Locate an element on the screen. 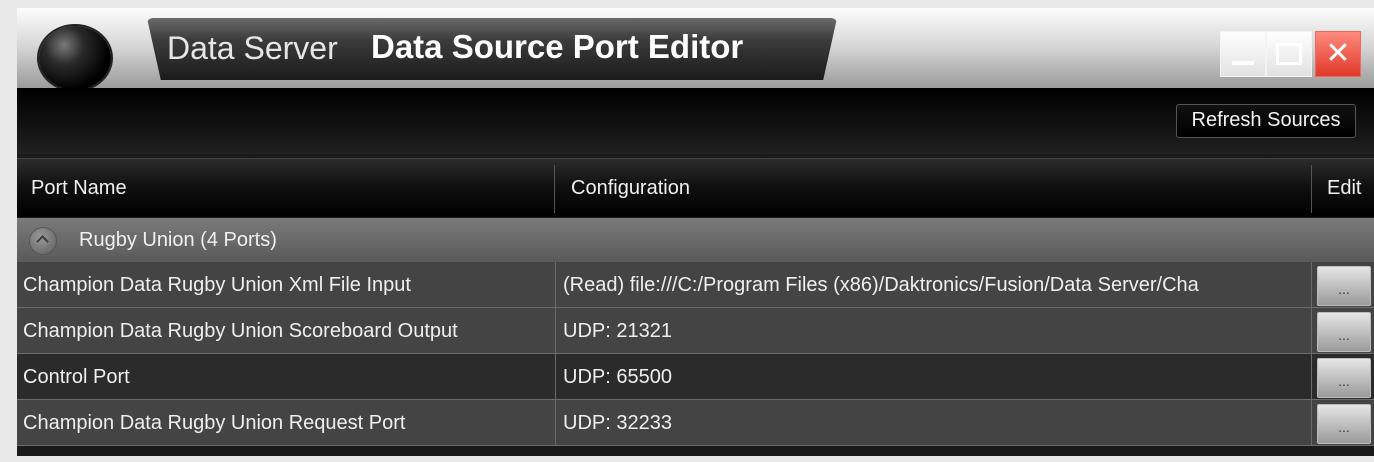 This screenshot has width=1374, height=462. column-header-configuration: Configuration is located at coordinates (630, 188).